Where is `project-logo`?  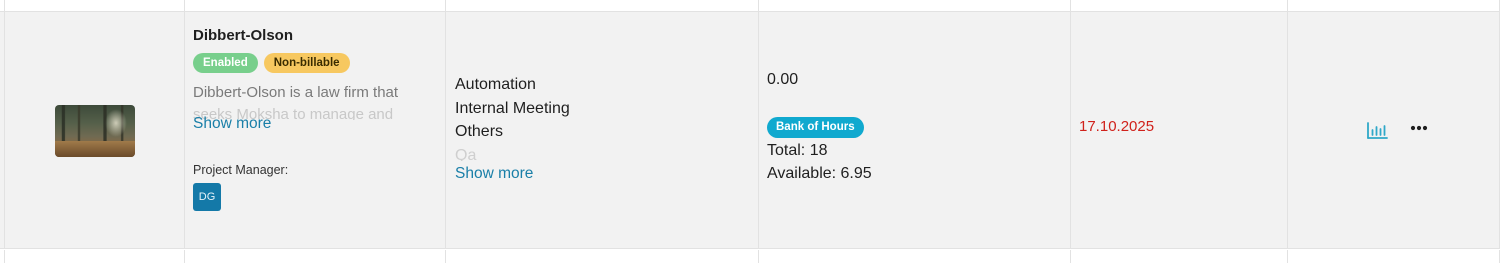 project-logo is located at coordinates (95, 131).